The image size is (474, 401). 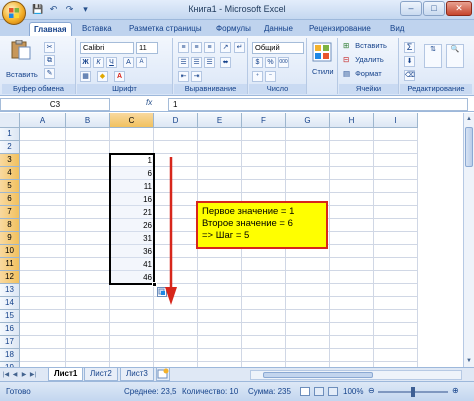 What do you see at coordinates (396, 120) in the screenshot?
I see `column-header-I: I` at bounding box center [396, 120].